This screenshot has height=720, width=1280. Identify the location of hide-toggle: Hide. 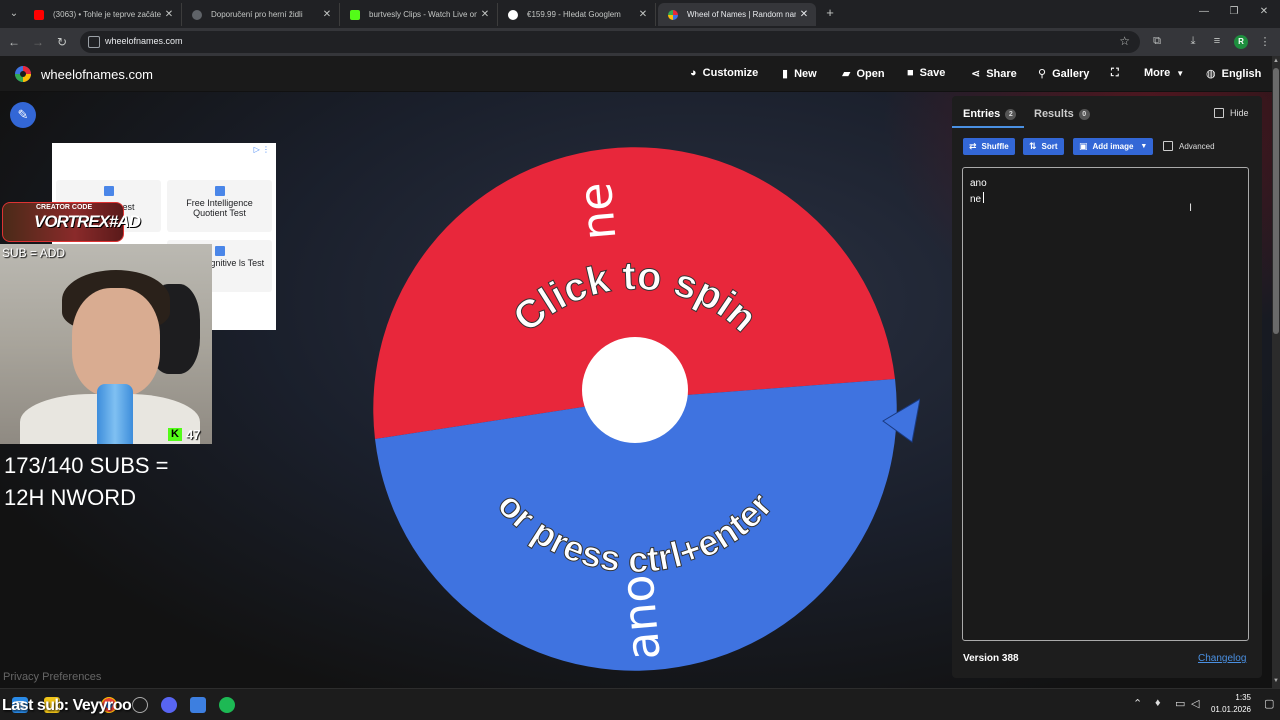
(1231, 113).